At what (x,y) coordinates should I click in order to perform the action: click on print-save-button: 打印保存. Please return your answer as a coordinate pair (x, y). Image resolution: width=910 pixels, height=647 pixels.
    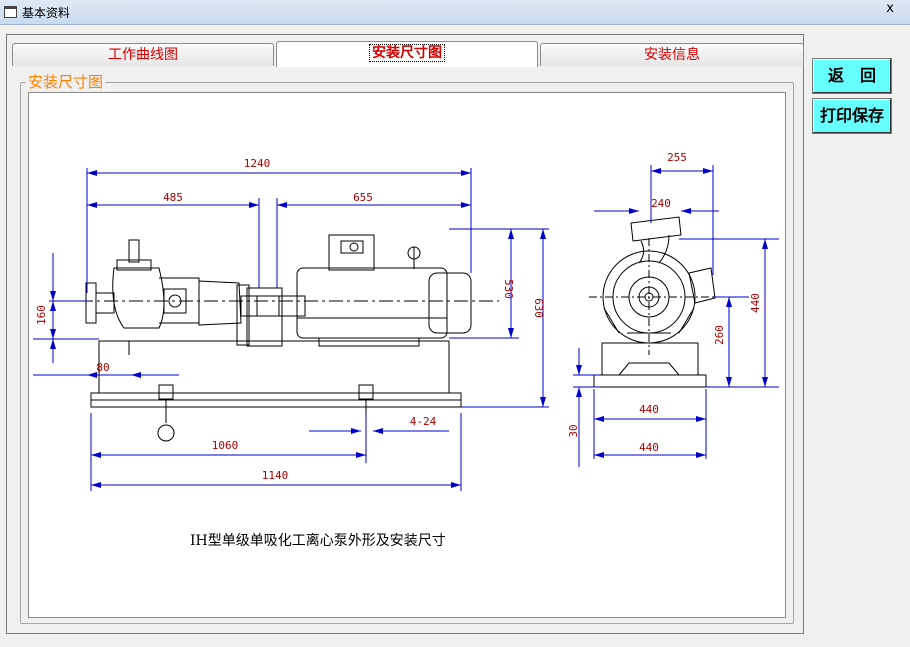
    Looking at the image, I should click on (852, 116).